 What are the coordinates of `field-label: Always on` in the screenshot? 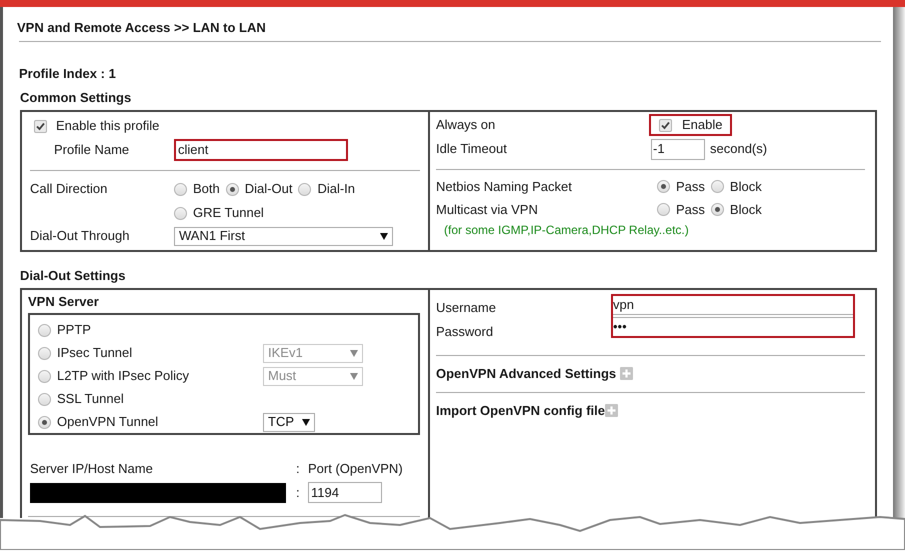 It's located at (466, 125).